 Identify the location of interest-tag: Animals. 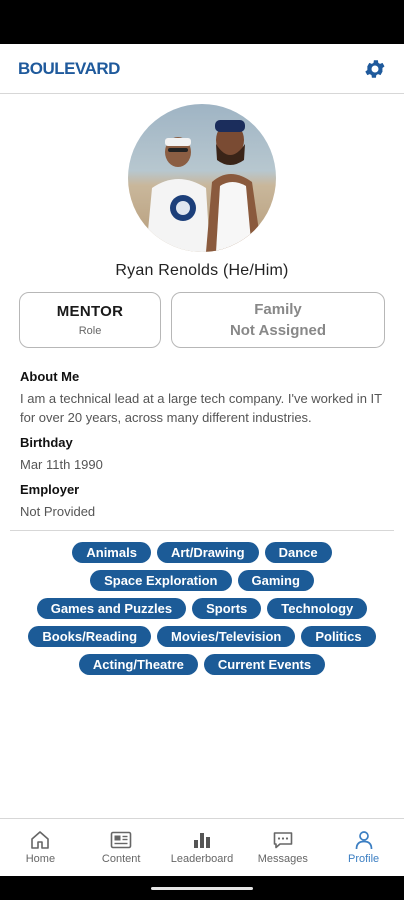
(111, 552).